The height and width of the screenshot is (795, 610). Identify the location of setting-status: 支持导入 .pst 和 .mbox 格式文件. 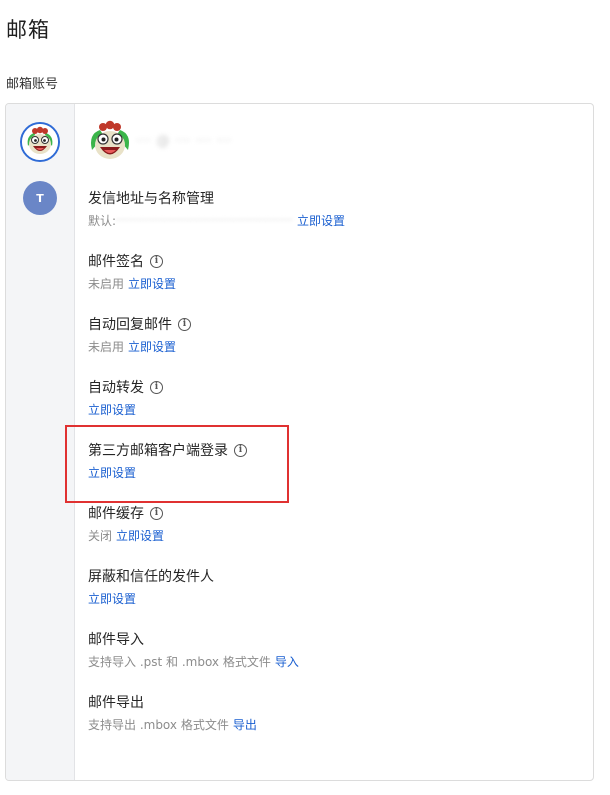
(179, 661).